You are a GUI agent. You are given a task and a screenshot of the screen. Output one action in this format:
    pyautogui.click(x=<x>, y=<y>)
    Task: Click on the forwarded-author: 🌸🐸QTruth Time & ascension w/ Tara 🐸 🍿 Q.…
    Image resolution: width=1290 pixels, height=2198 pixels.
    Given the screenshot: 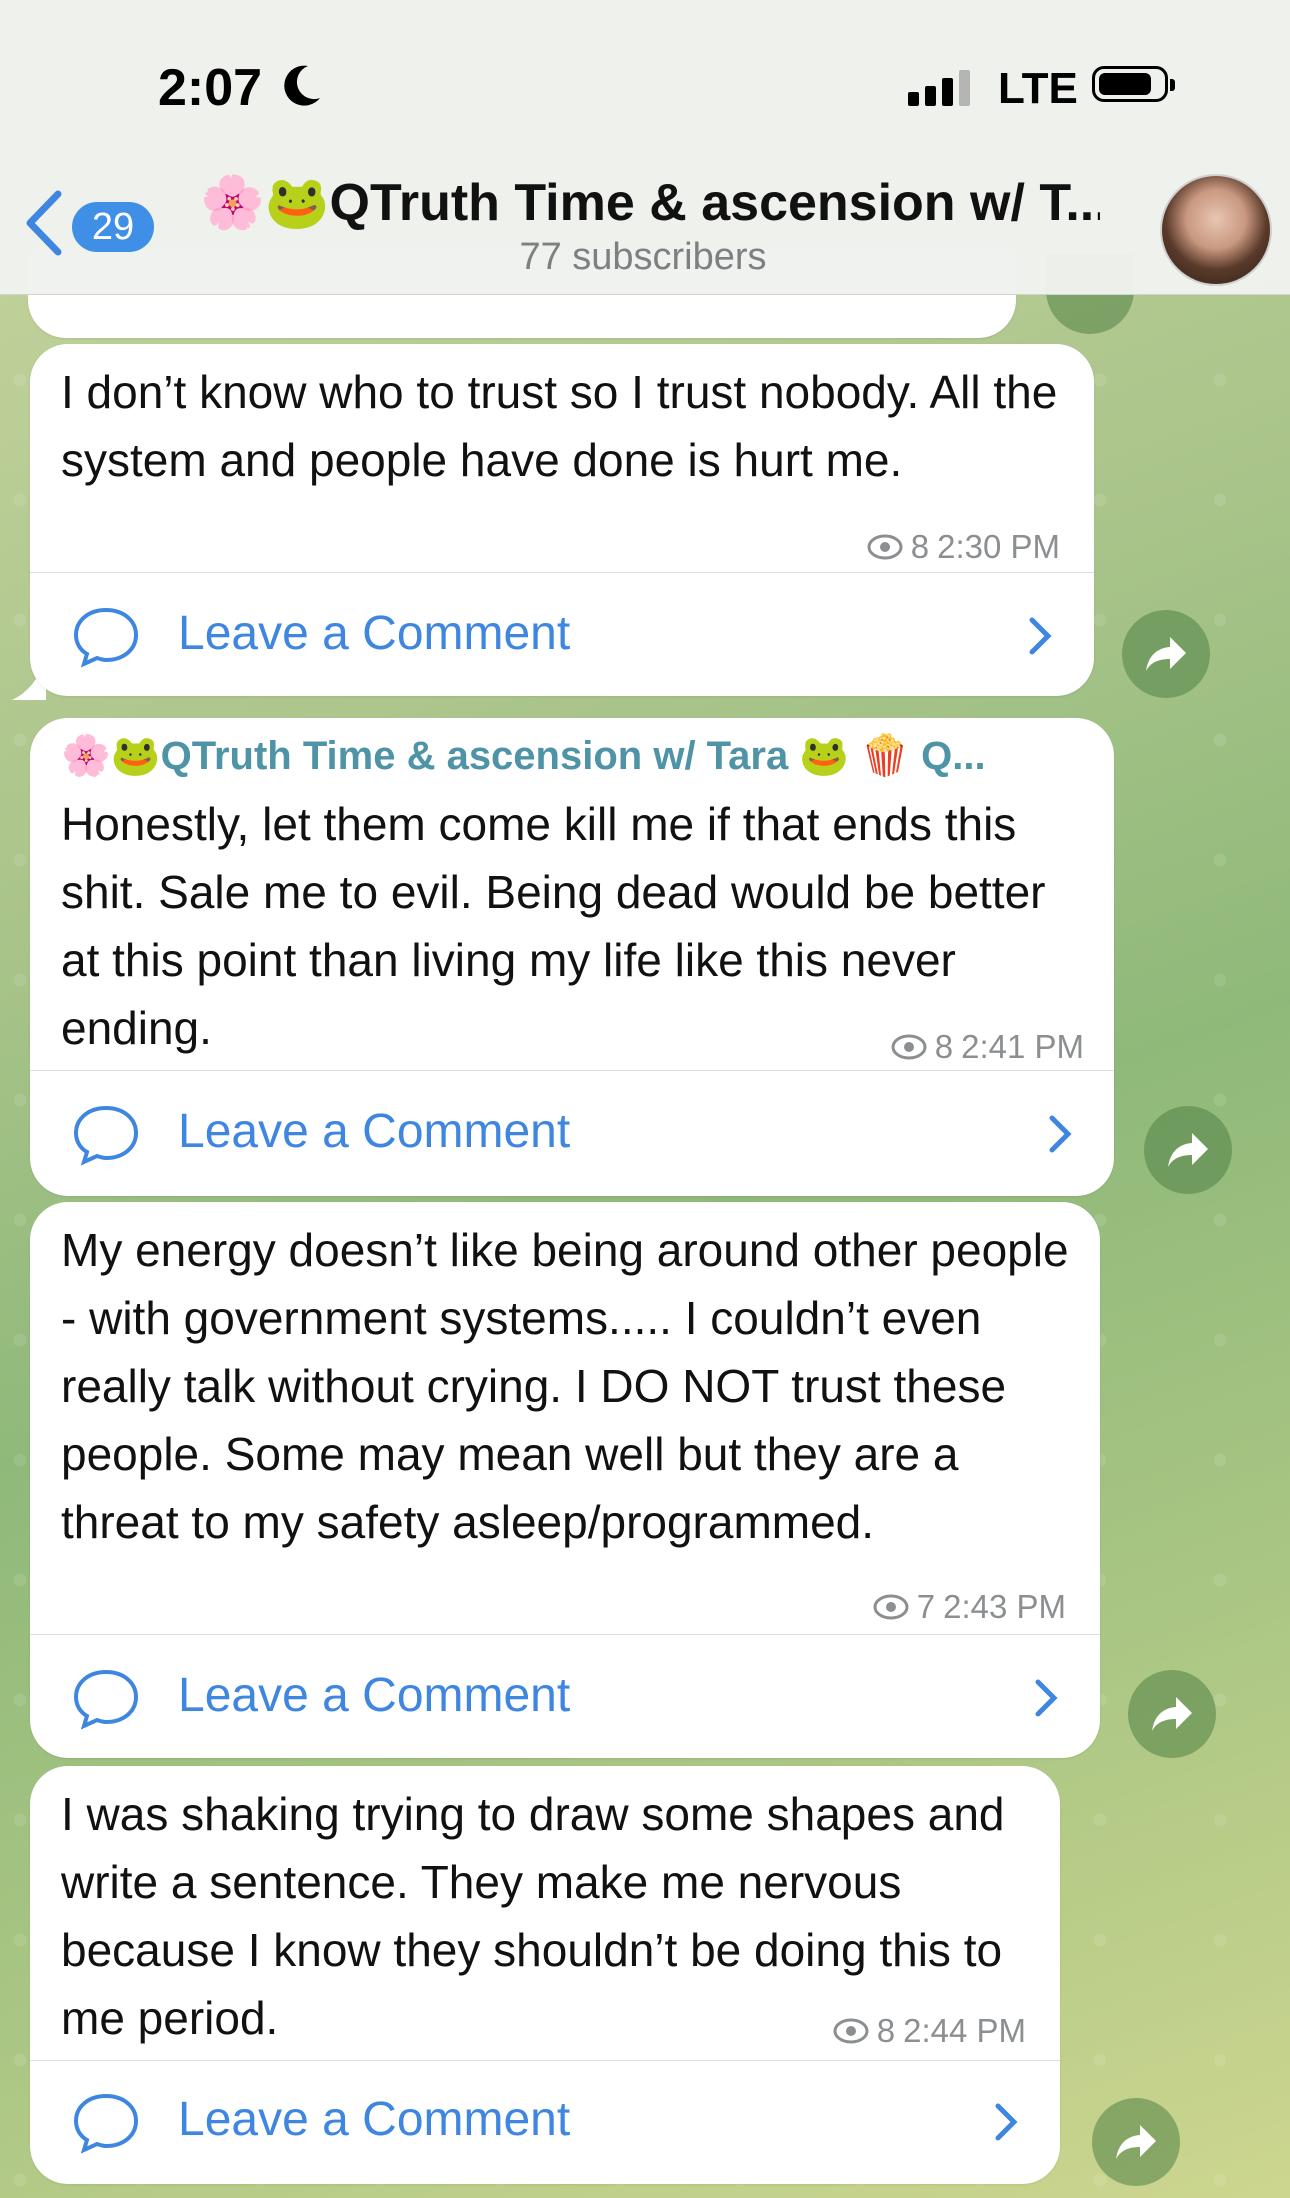 What is the action you would take?
    pyautogui.click(x=523, y=755)
    